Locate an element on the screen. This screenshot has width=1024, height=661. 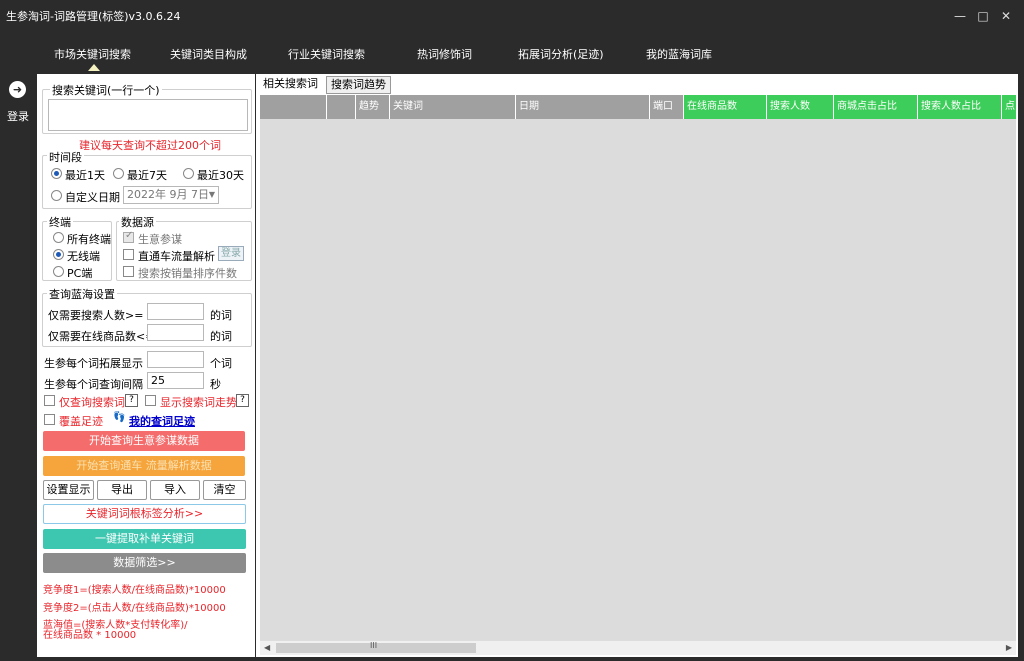
show-trend-check is located at coordinates (150, 400).